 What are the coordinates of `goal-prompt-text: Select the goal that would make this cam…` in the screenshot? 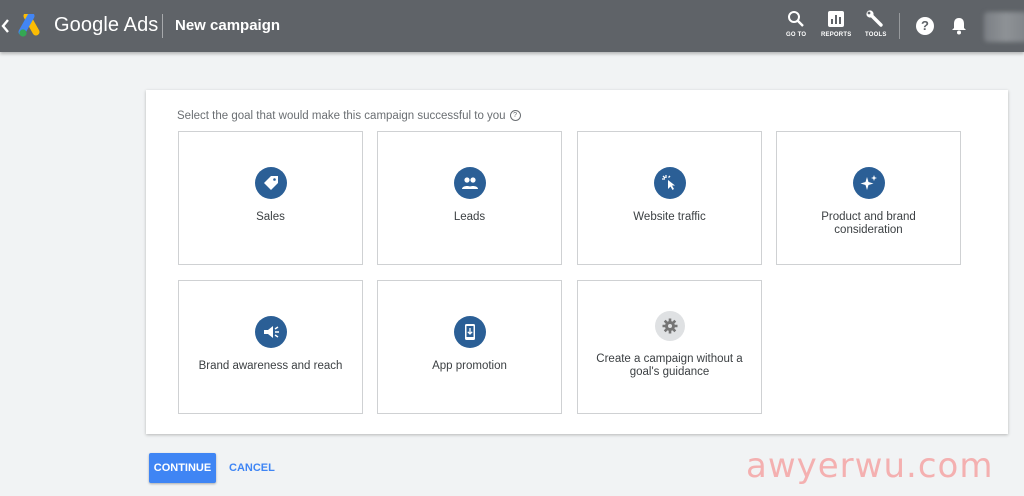 It's located at (341, 116).